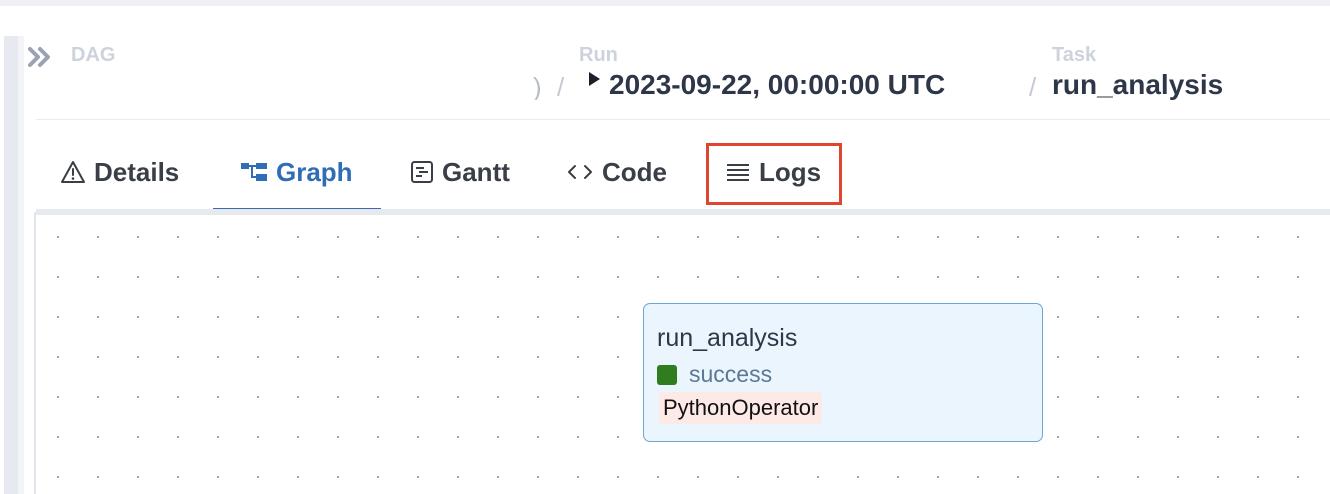  I want to click on operator-badge: PythonOperator, so click(741, 408).